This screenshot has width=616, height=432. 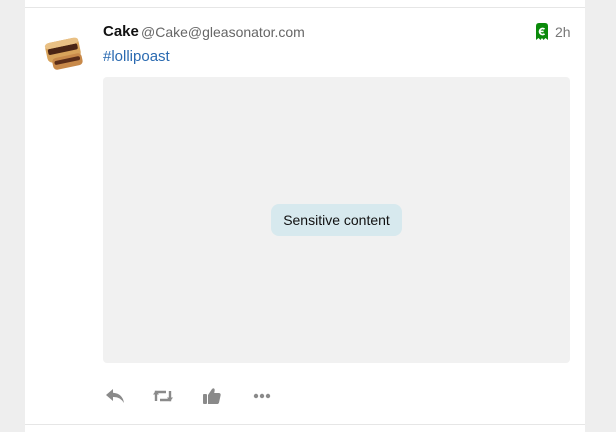 I want to click on cake-avatar-image, so click(x=64, y=50).